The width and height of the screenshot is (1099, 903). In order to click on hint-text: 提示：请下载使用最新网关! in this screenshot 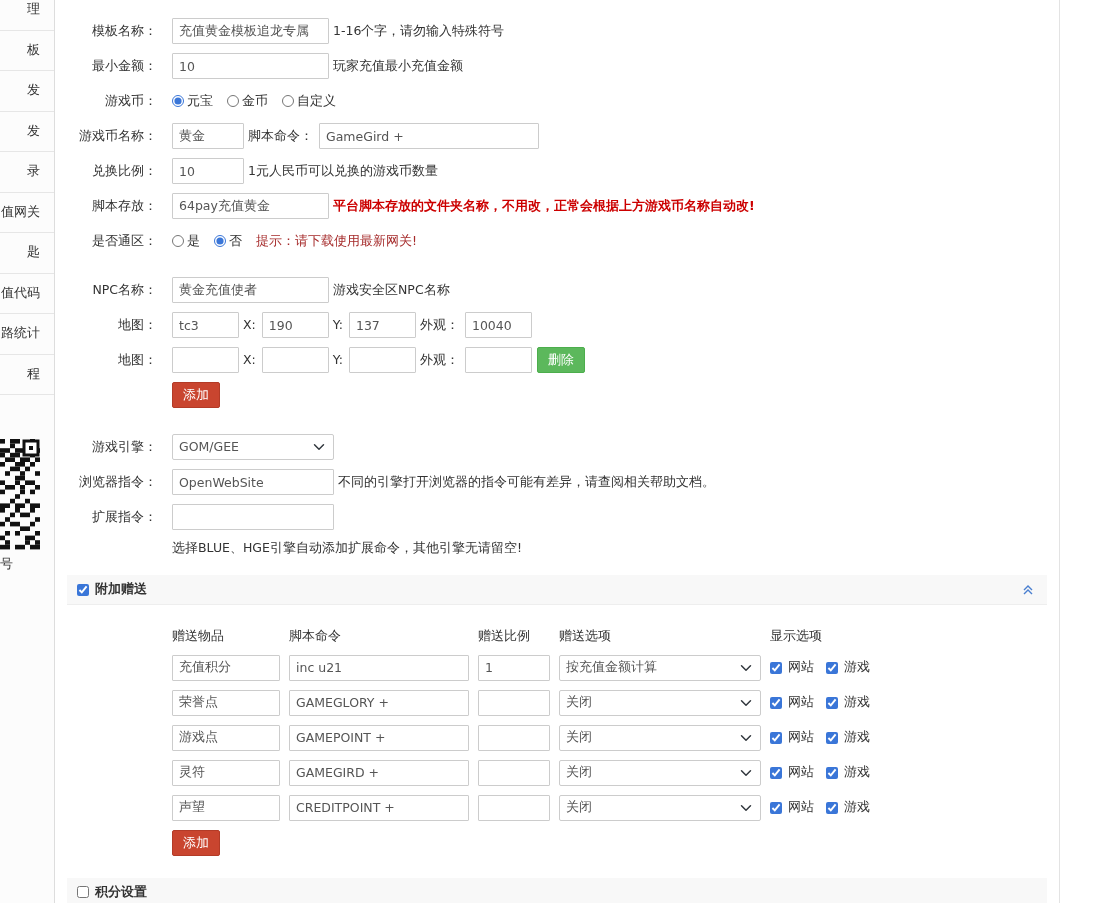, I will do `click(336, 240)`.